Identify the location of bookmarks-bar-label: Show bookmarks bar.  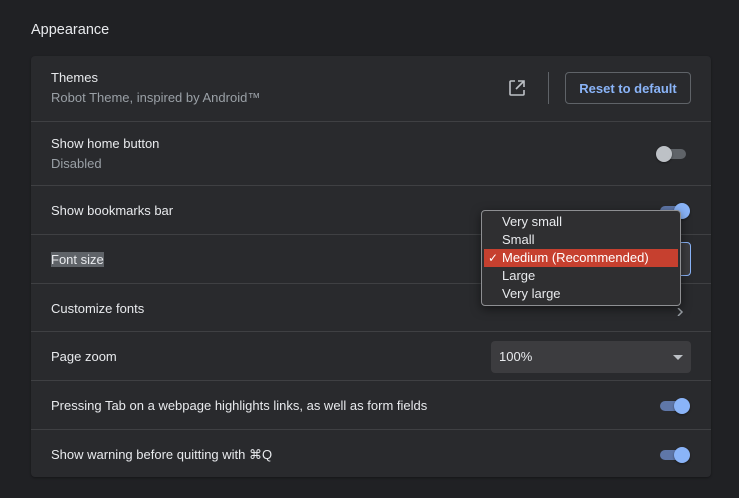
(112, 210).